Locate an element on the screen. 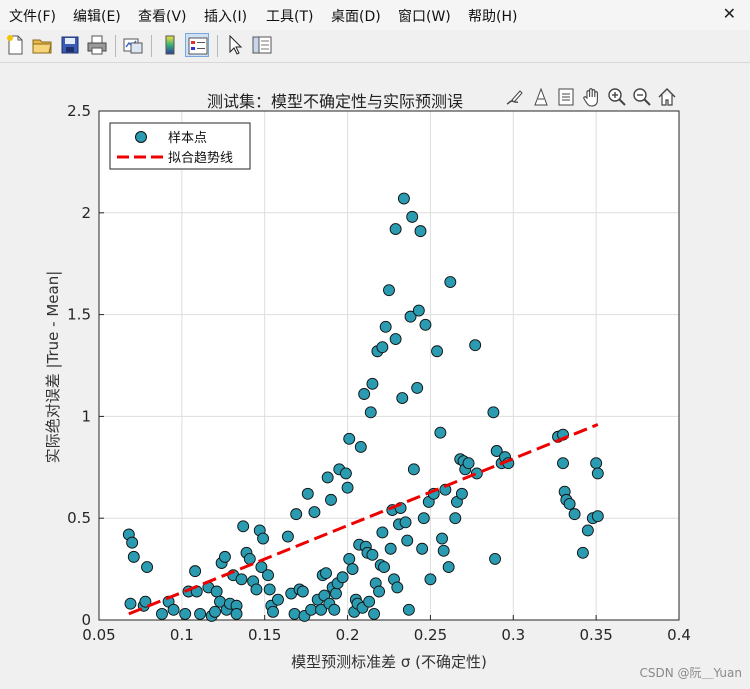 This screenshot has width=750, height=689. export-icon is located at coordinates (566, 97).